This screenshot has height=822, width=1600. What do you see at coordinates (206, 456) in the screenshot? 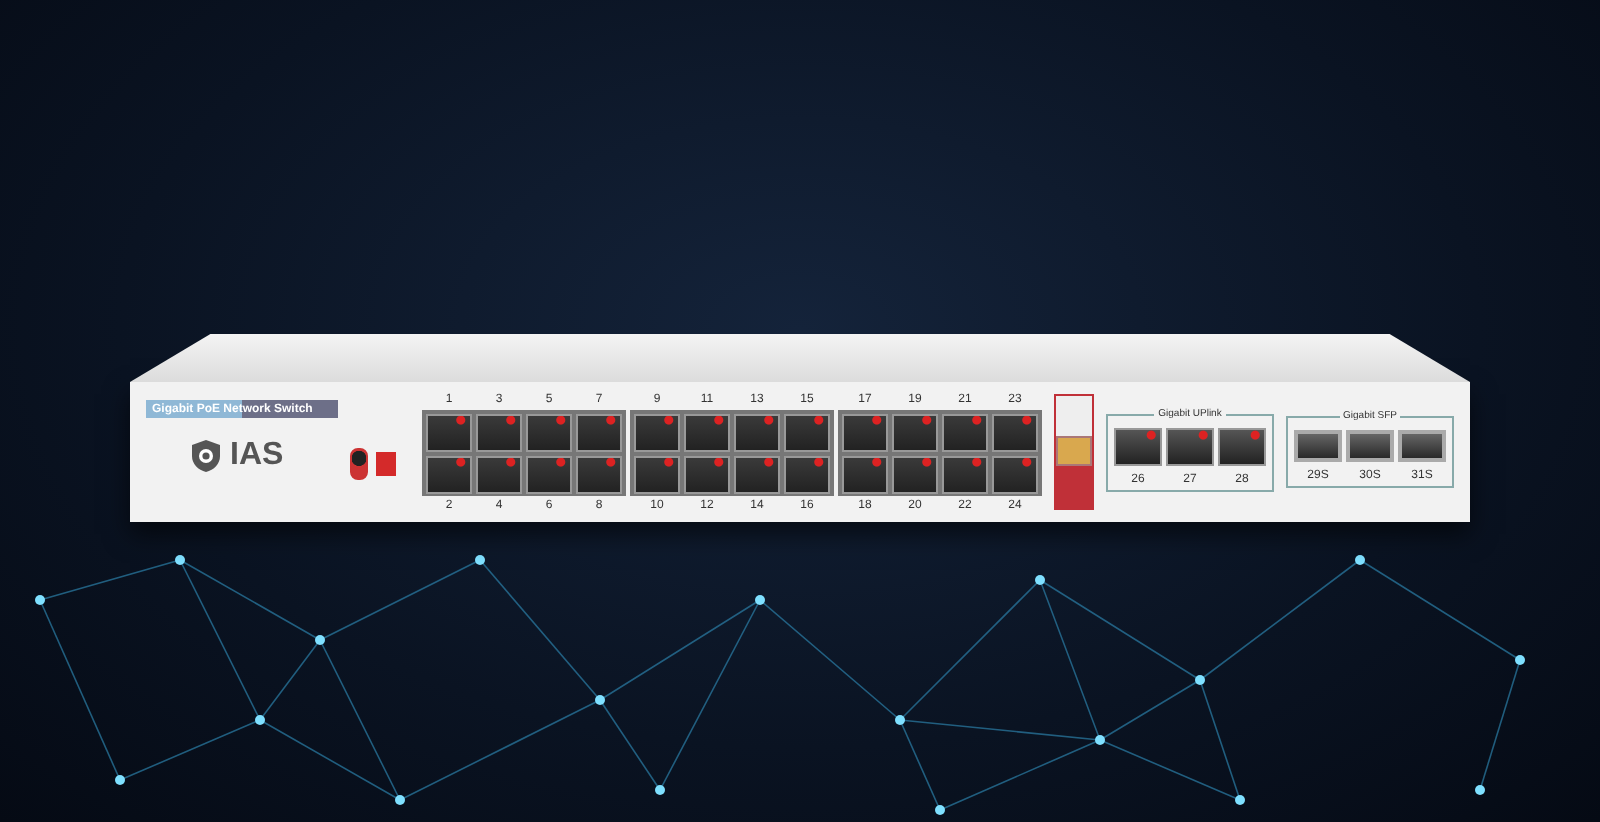
I see `shield-logo-icon` at bounding box center [206, 456].